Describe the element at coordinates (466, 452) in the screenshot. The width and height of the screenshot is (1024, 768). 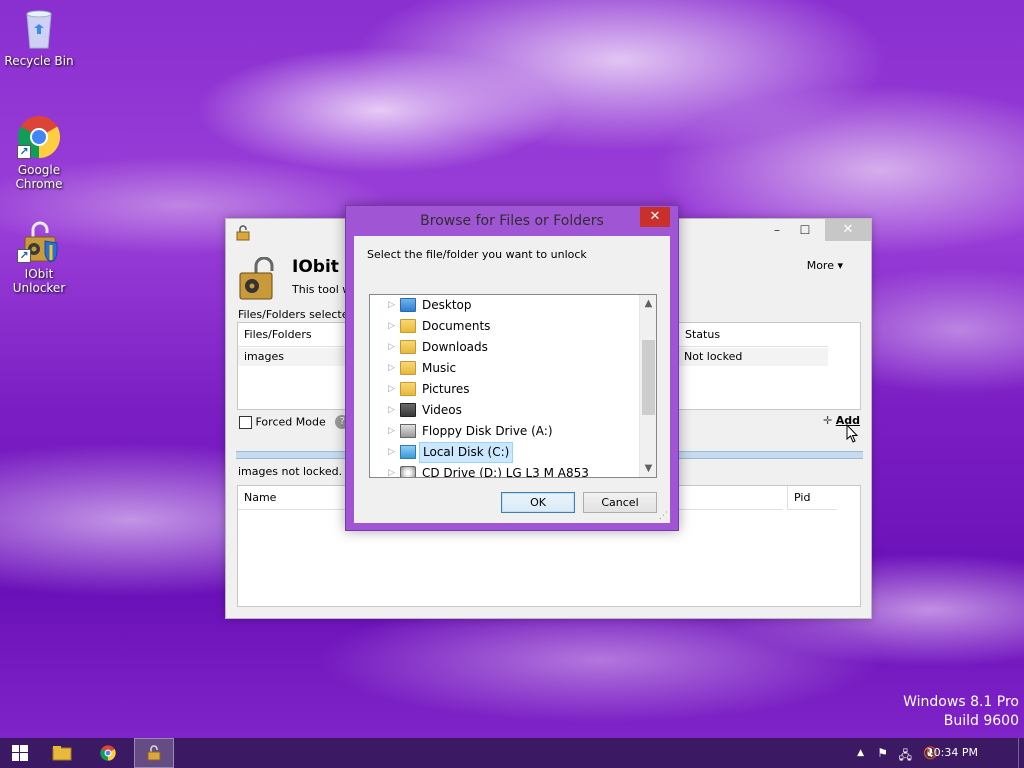
I see `tree-item-label: Local Disk (C:)` at that location.